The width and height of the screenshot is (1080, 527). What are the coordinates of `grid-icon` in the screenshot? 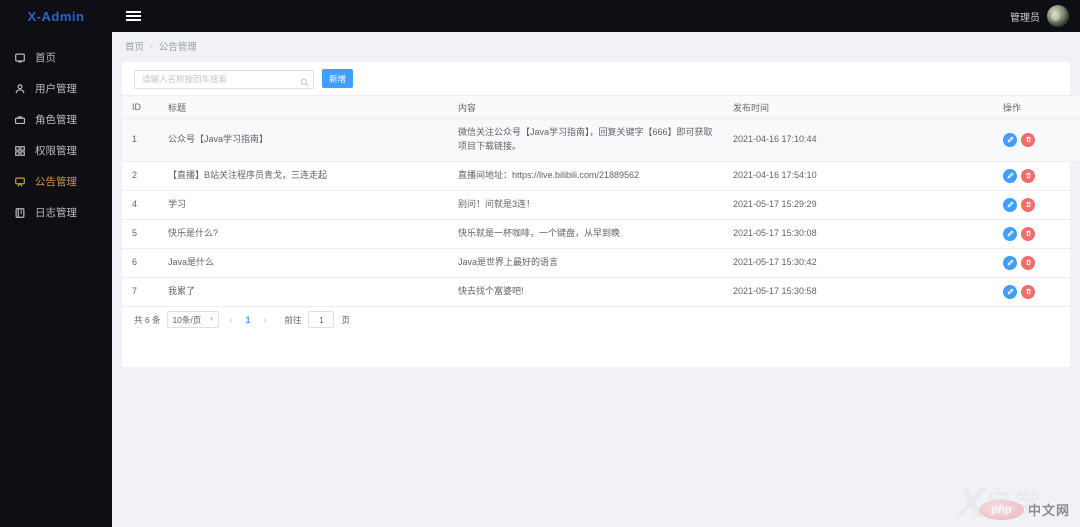 It's located at (20, 151).